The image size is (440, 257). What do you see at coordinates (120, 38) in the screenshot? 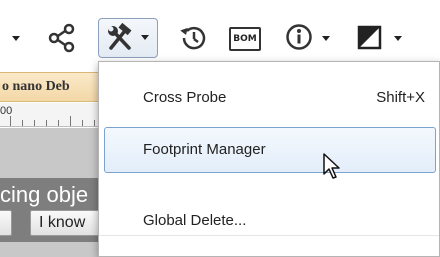
I see `tools-icon` at bounding box center [120, 38].